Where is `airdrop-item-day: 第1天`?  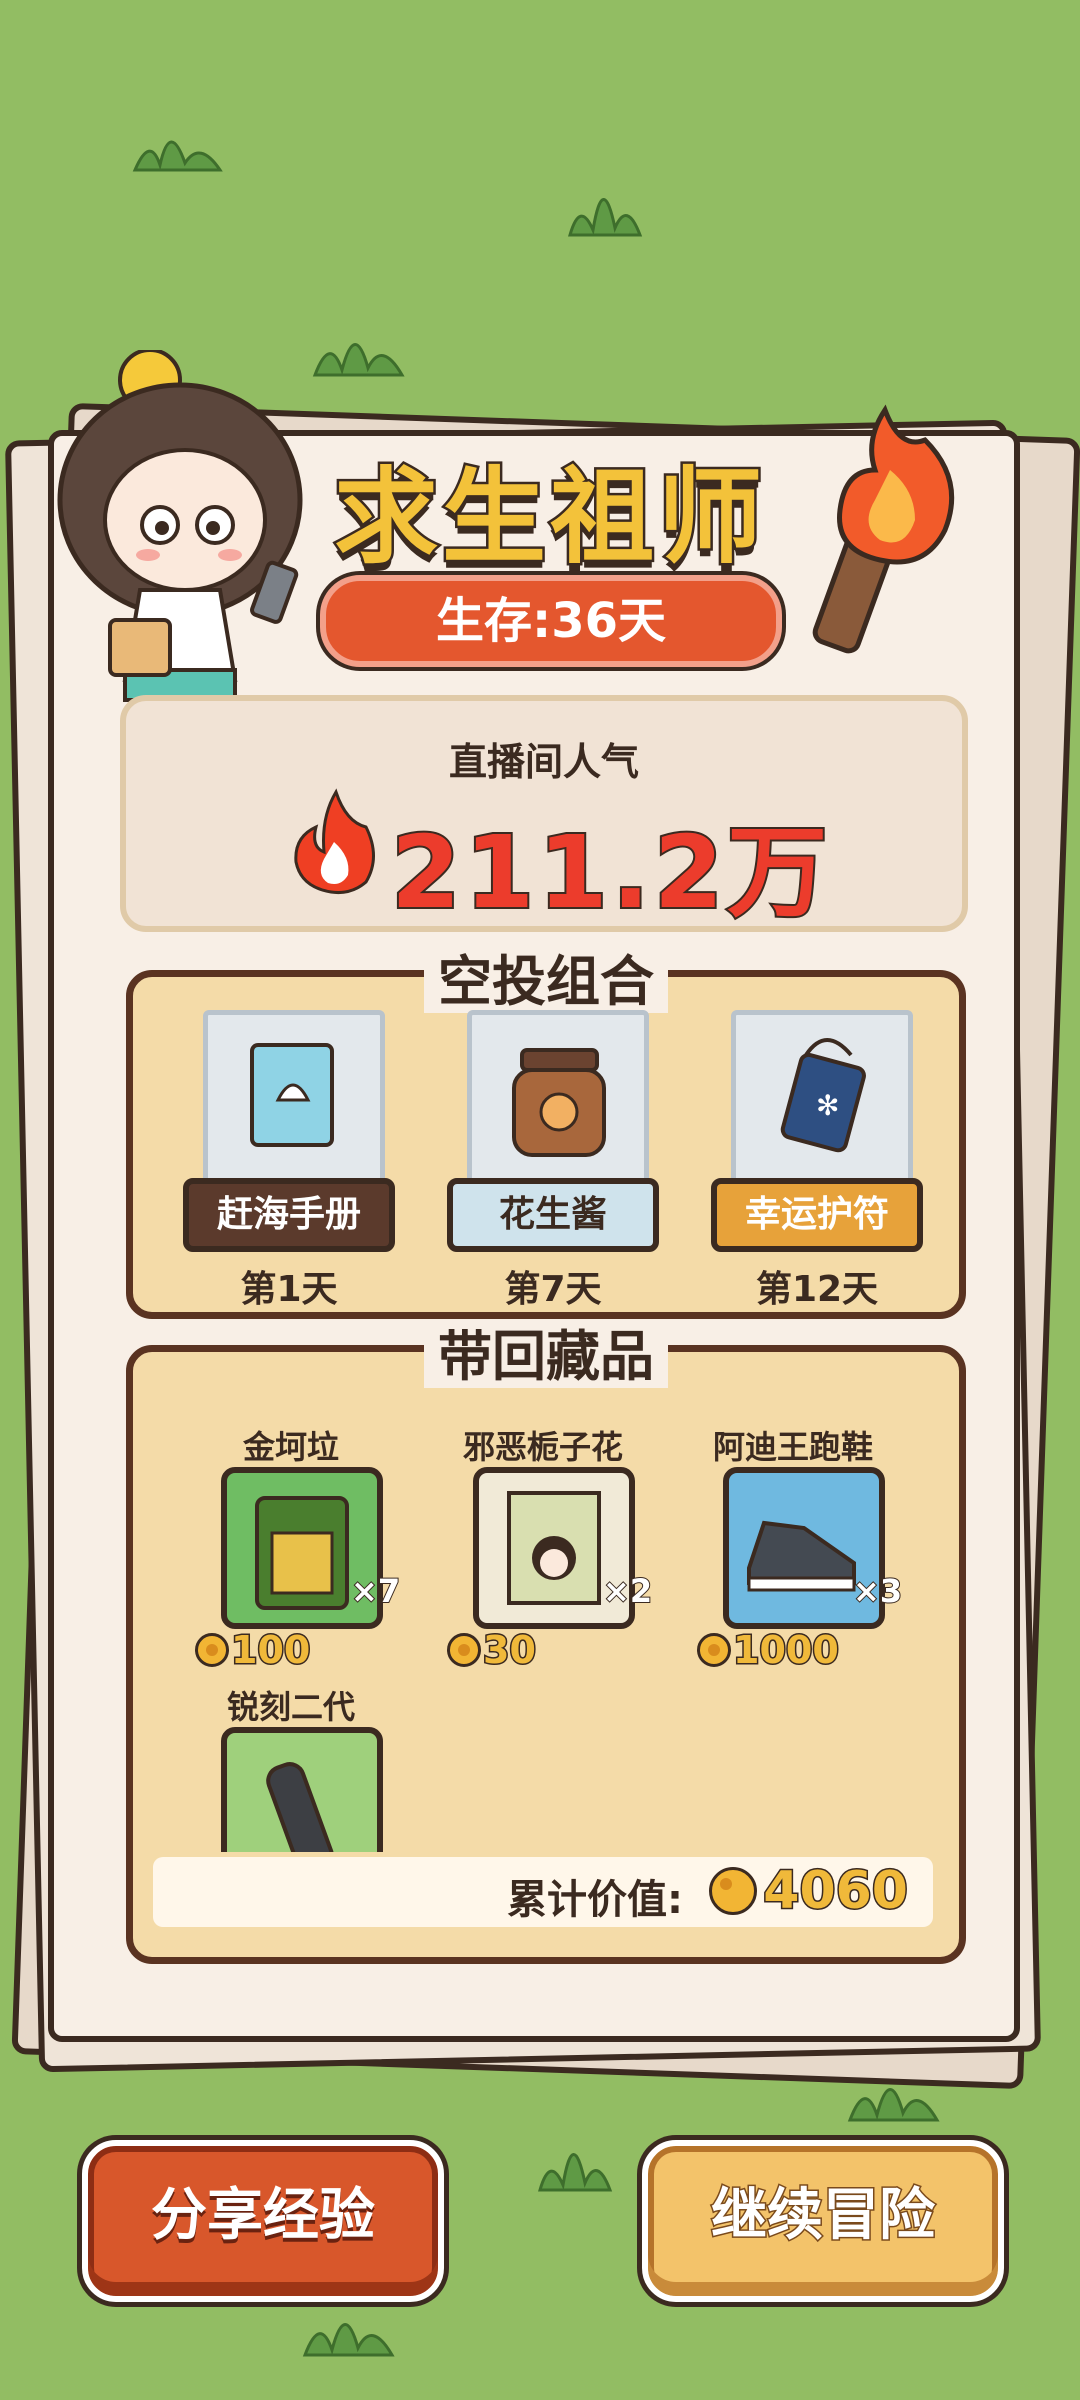
airdrop-item-day: 第1天 is located at coordinates (289, 1289).